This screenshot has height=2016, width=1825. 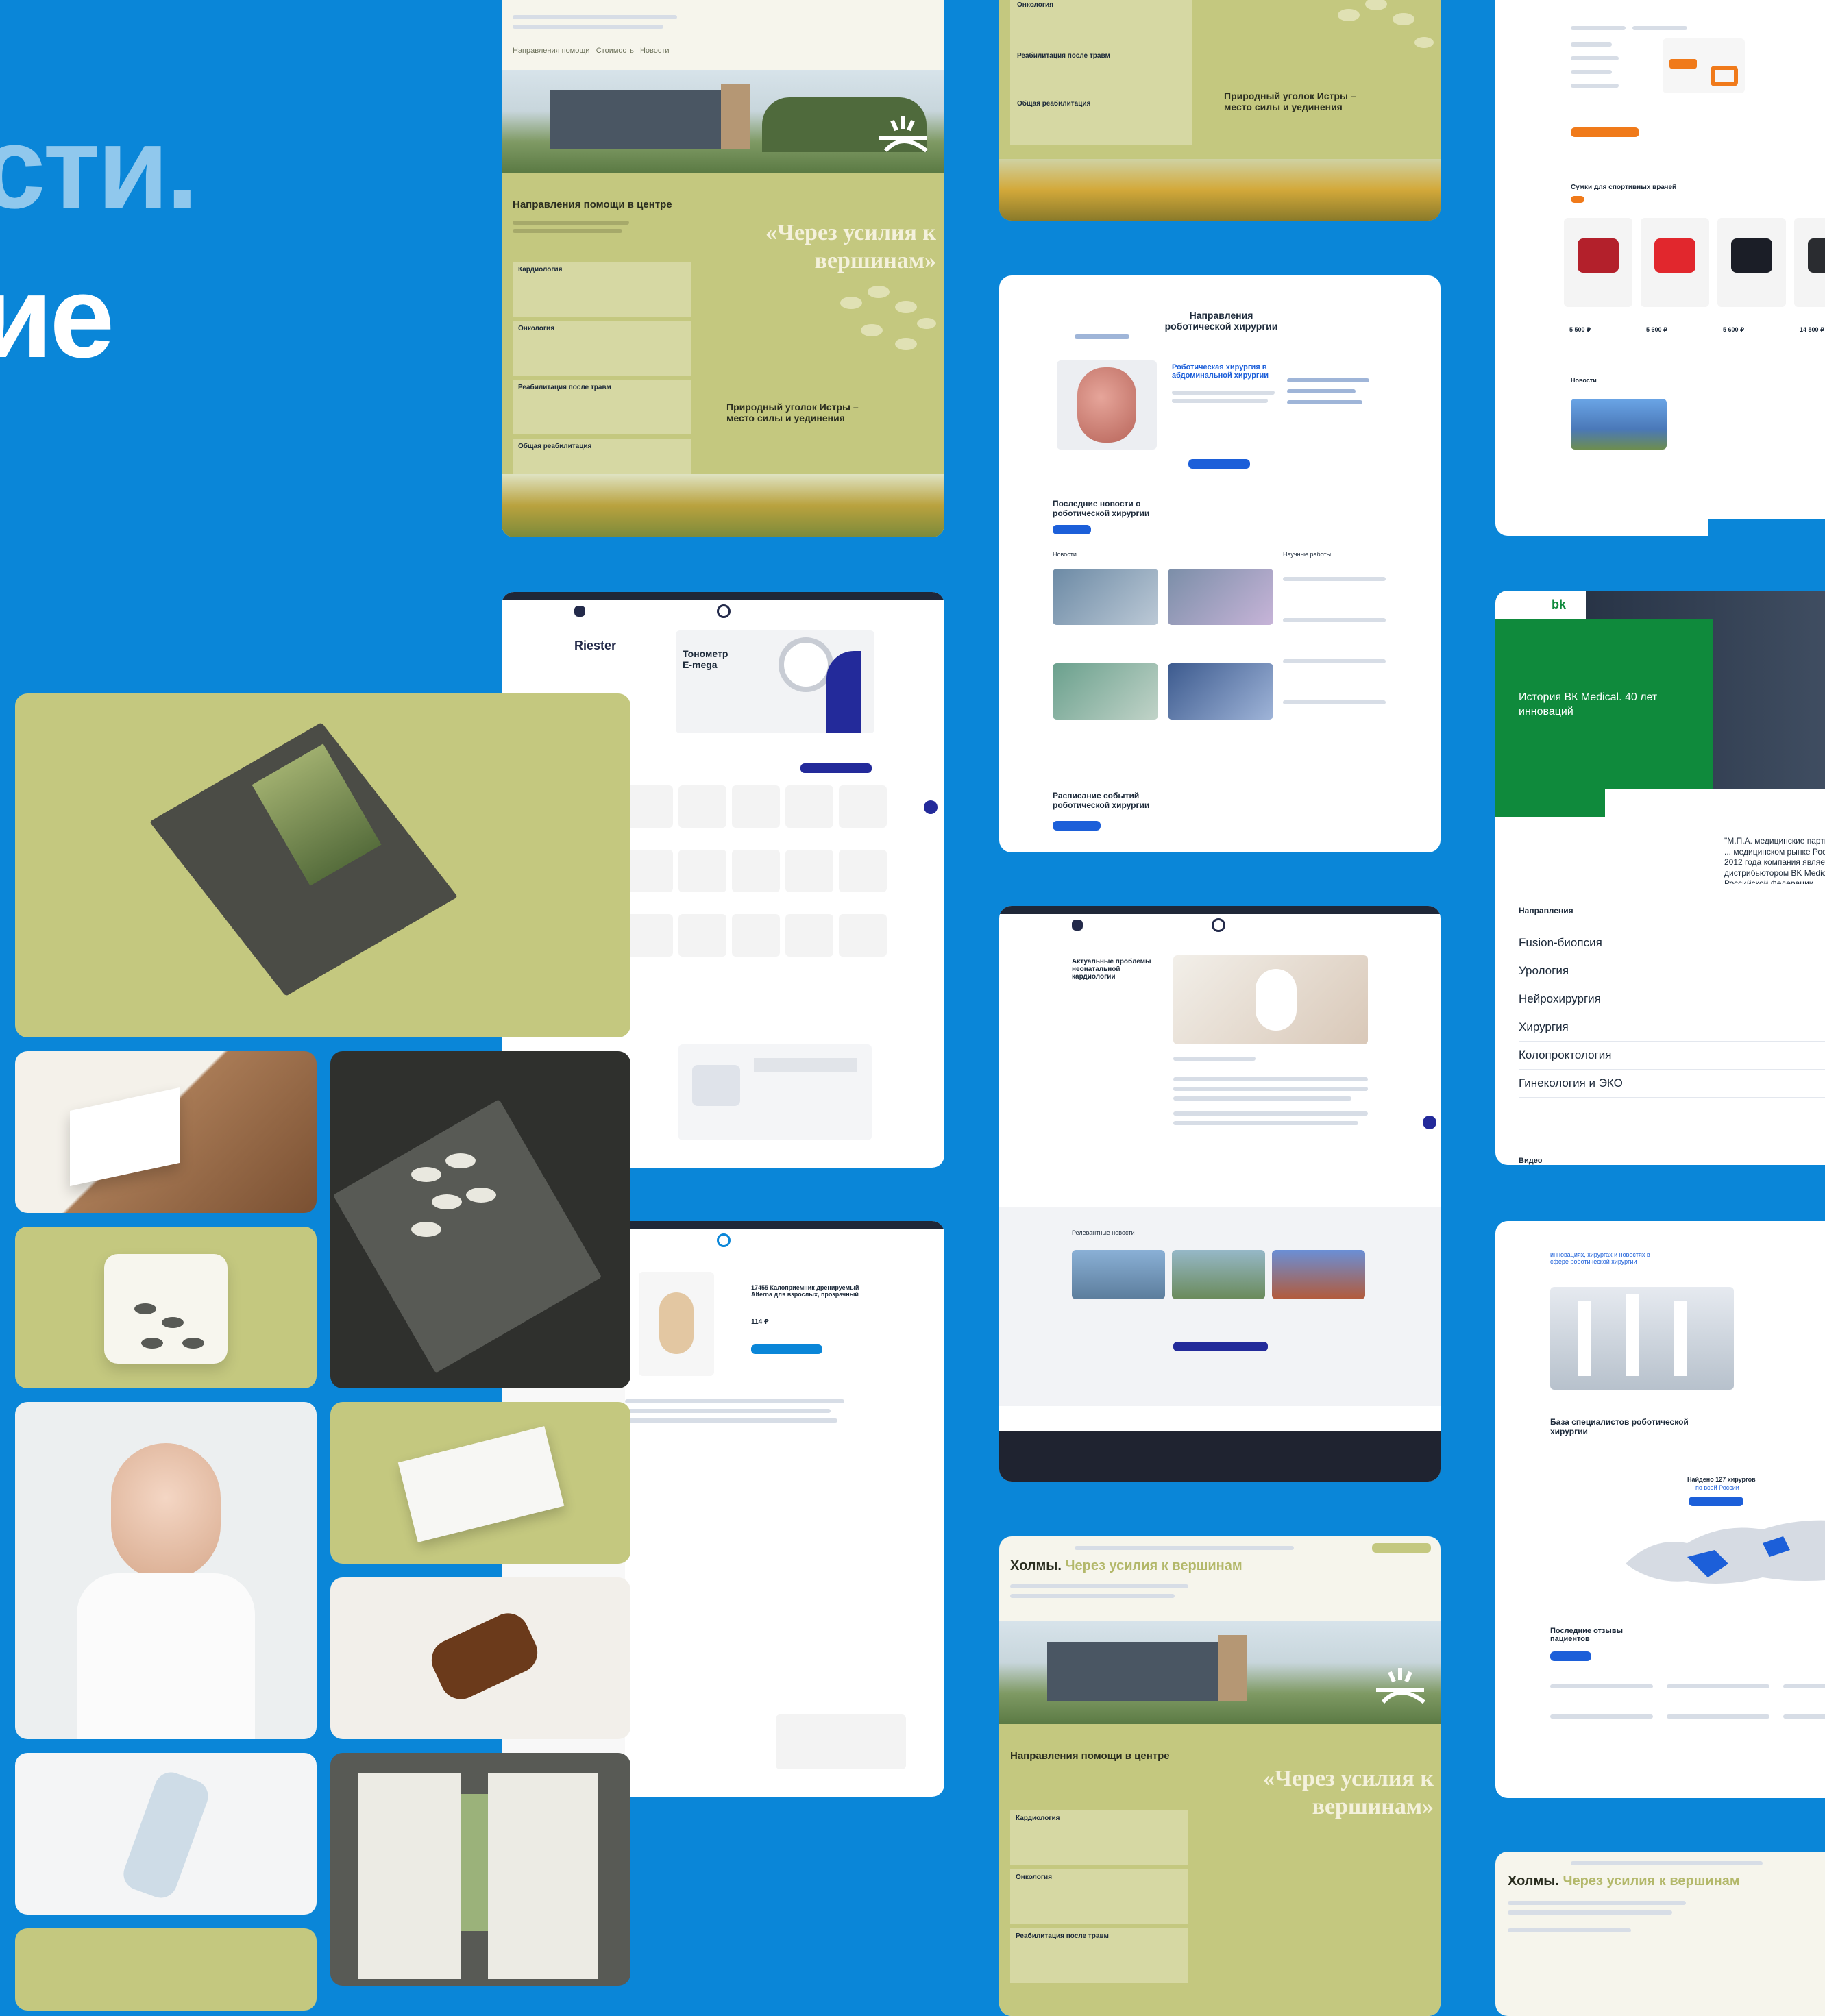 I want to click on catalog-button, so click(x=836, y=768).